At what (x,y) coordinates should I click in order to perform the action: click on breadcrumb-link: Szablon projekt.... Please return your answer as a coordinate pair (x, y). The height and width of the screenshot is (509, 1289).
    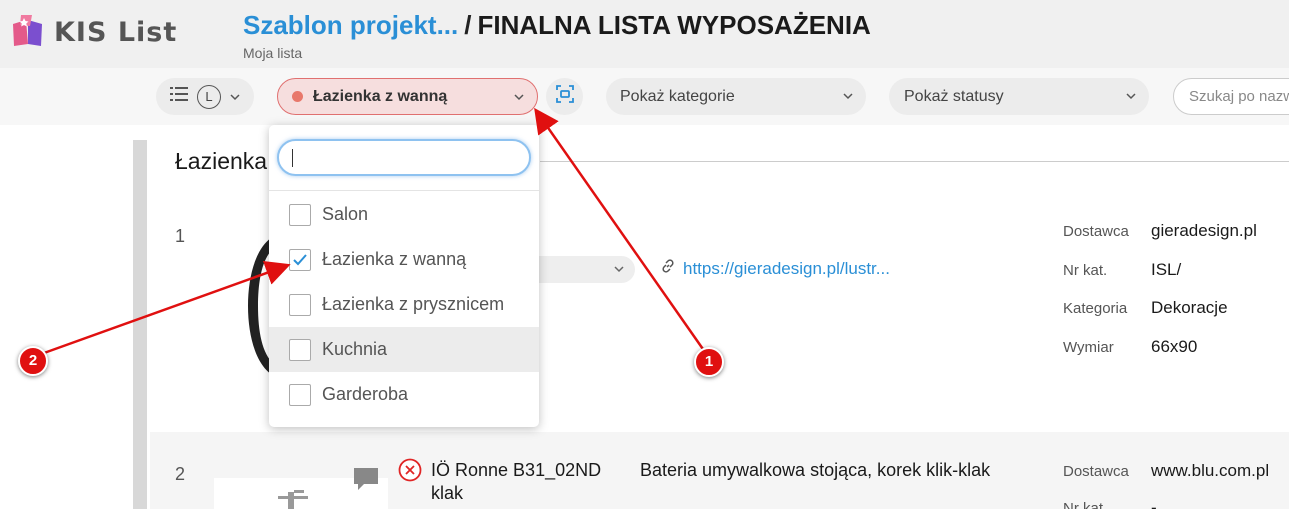
    Looking at the image, I should click on (350, 25).